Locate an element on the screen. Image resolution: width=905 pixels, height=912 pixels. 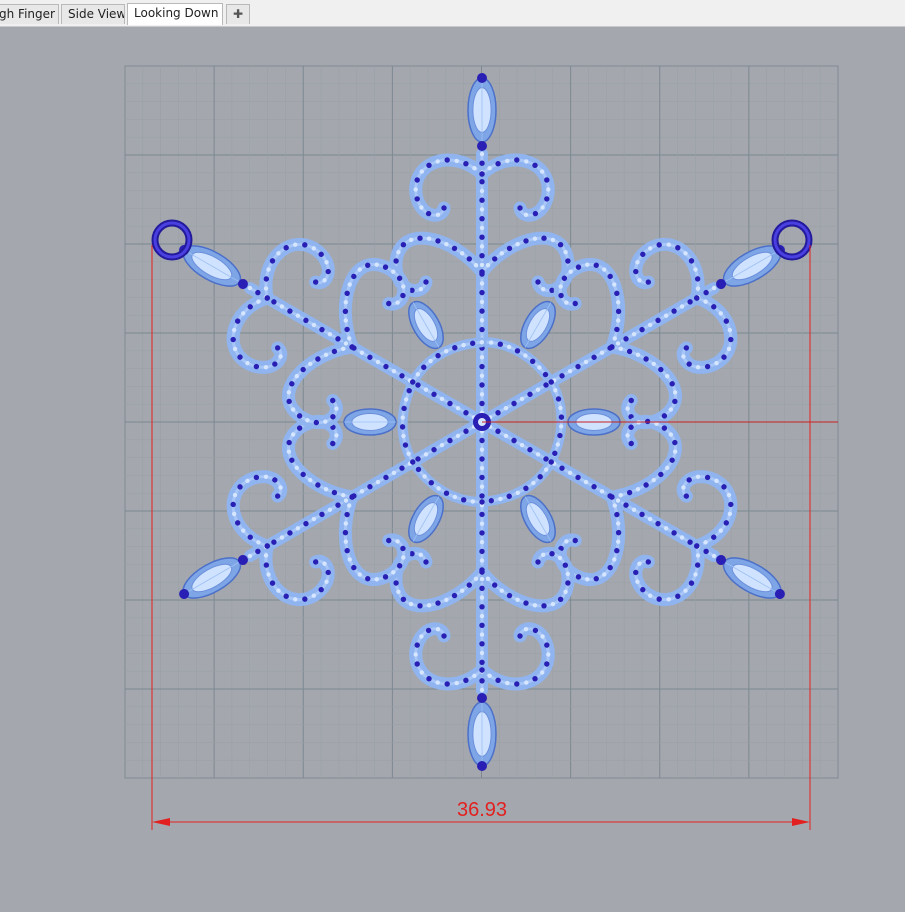
left-bail-ring is located at coordinates (172, 240).